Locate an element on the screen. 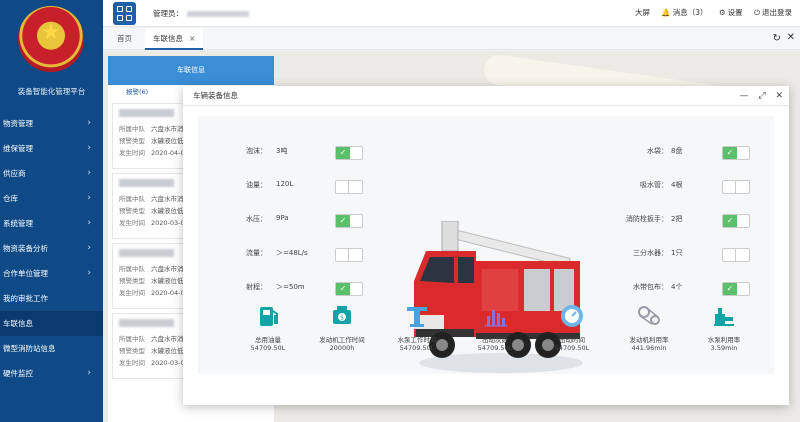  alarm-panel-title: 车联信息 is located at coordinates (191, 70).